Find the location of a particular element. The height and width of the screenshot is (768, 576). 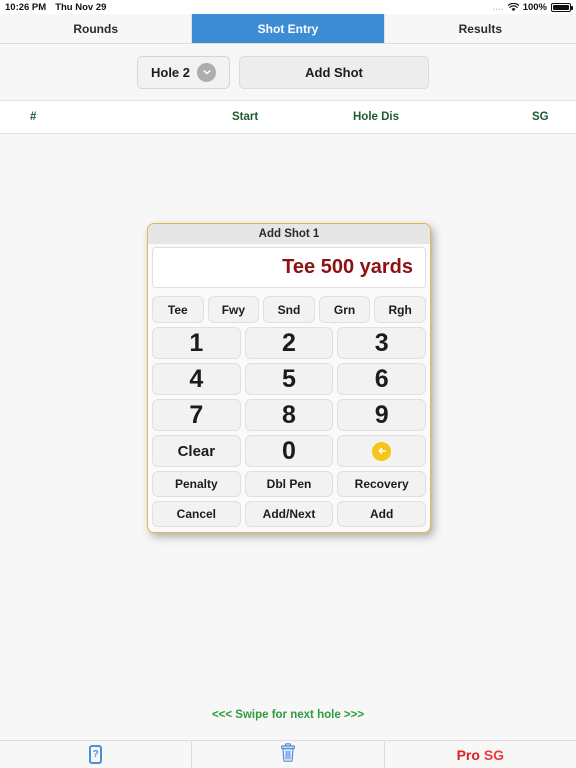

bottom-toolbar: ? Pro SG is located at coordinates (288, 754).